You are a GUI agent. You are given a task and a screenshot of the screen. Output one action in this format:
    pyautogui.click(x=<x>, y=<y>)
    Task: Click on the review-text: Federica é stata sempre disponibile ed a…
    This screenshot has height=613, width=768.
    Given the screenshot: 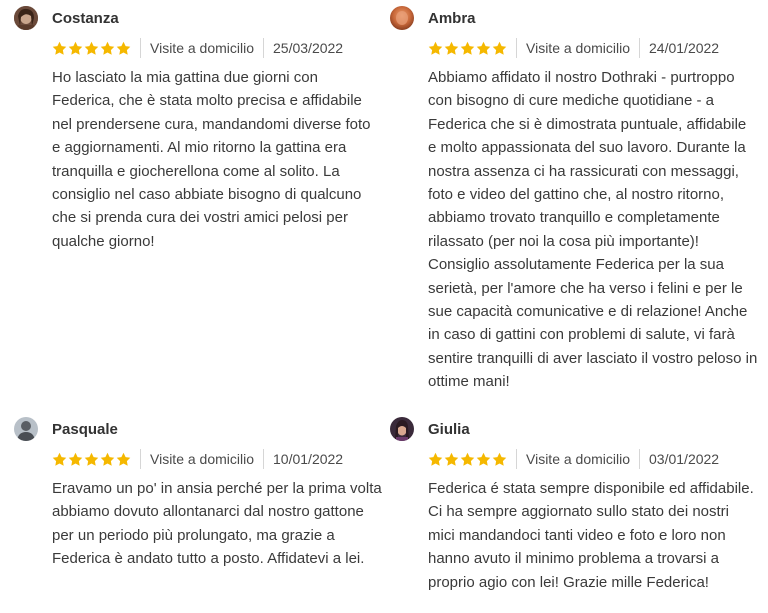 What is the action you would take?
    pyautogui.click(x=591, y=535)
    